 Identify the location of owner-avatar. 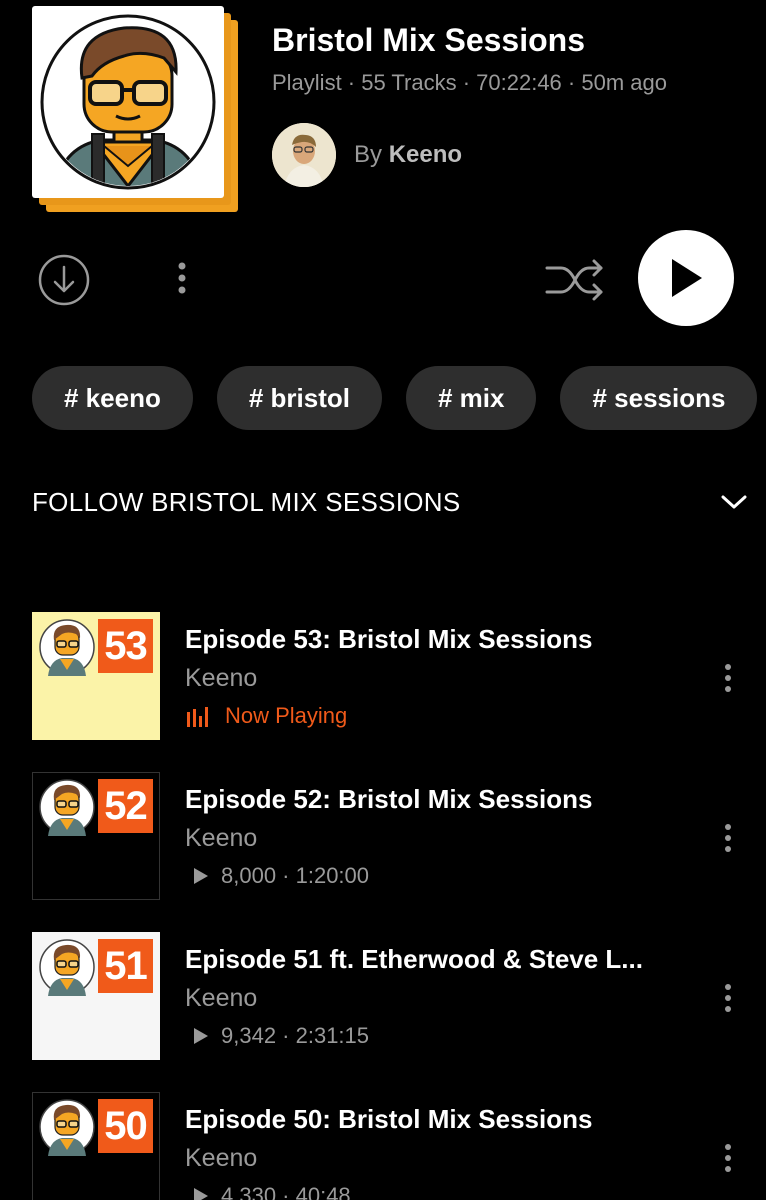
(304, 155).